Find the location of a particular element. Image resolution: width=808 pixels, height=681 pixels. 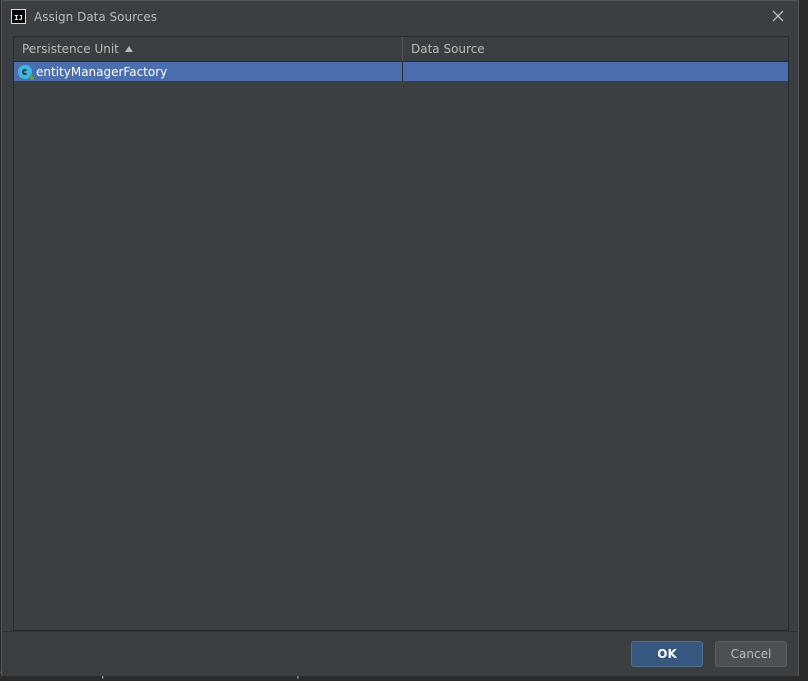

dialog-titlebar: IJ Assign Data Sources is located at coordinates (400, 16).